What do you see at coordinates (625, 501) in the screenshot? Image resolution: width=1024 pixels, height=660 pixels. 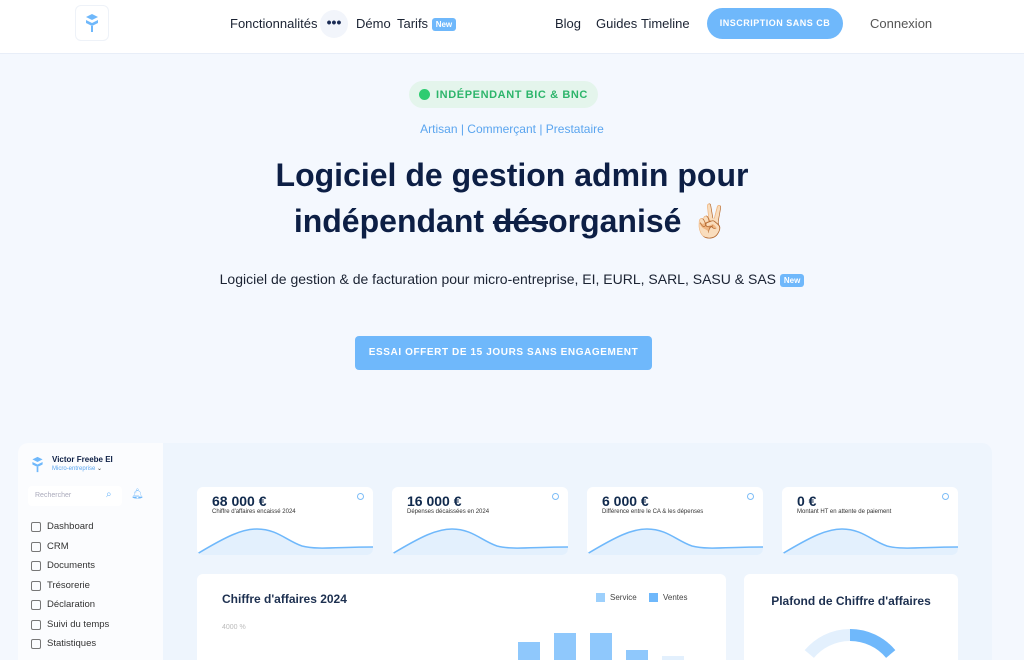 I see `stat-value: 6 000 €` at bounding box center [625, 501].